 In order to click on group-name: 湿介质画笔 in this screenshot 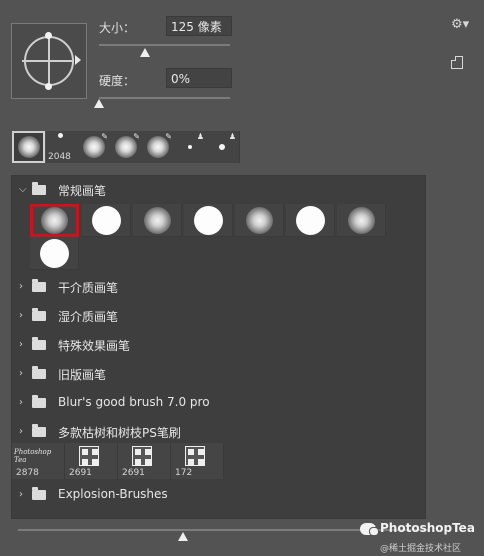, I will do `click(88, 317)`.